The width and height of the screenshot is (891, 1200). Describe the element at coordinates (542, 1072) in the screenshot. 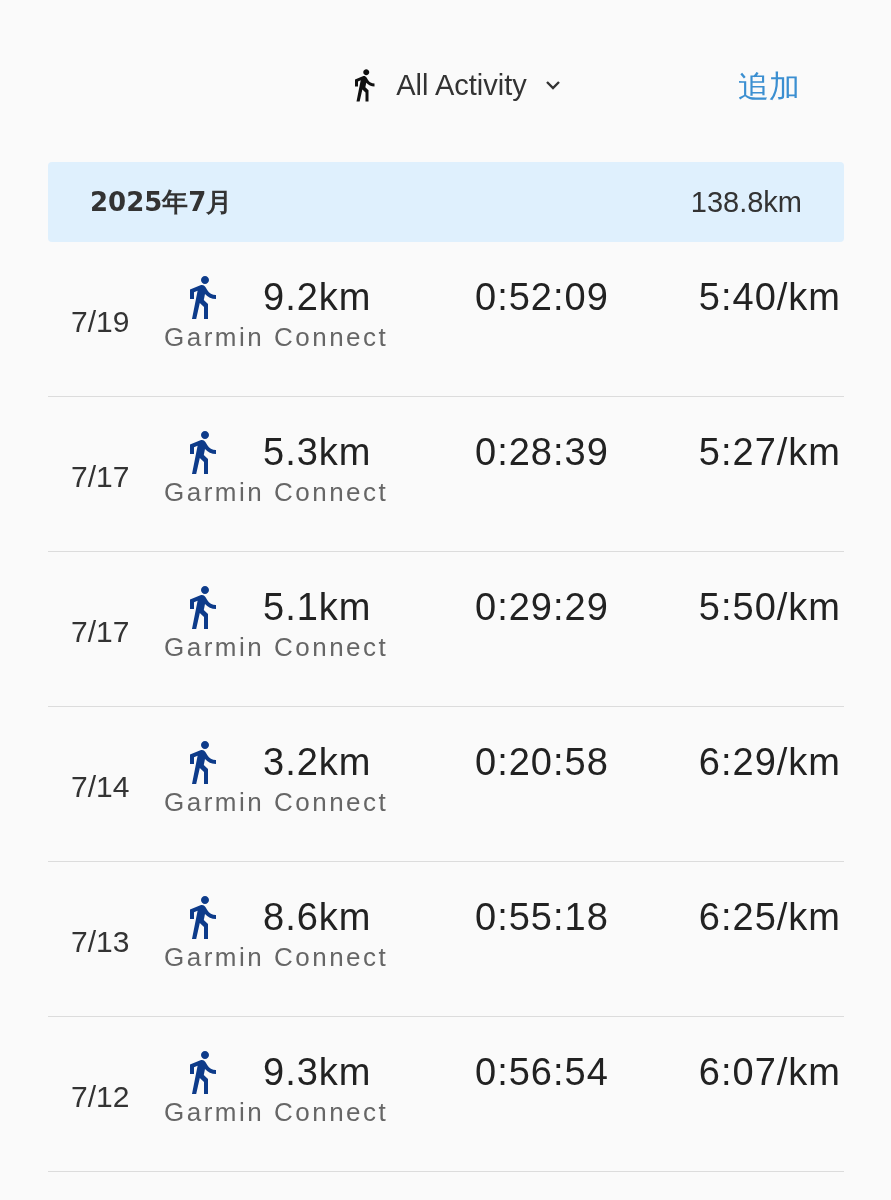

I see `activity-duration: 0:56:54` at that location.